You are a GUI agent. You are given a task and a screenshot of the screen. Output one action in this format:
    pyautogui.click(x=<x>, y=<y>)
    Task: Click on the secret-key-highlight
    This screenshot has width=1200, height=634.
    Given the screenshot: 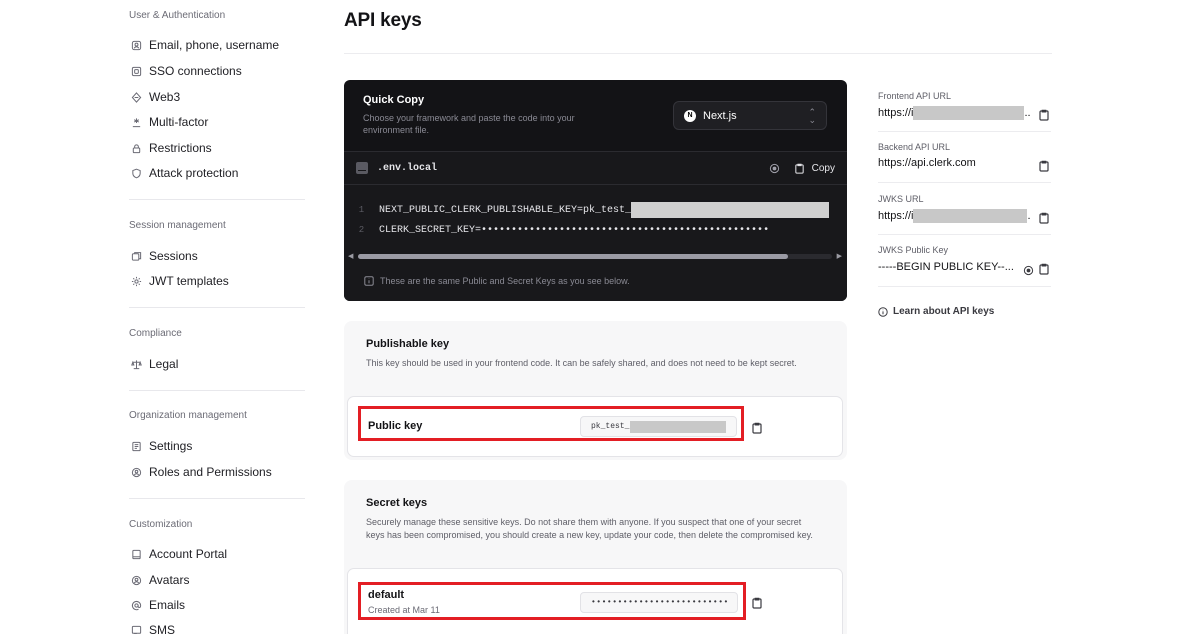 What is the action you would take?
    pyautogui.click(x=552, y=601)
    